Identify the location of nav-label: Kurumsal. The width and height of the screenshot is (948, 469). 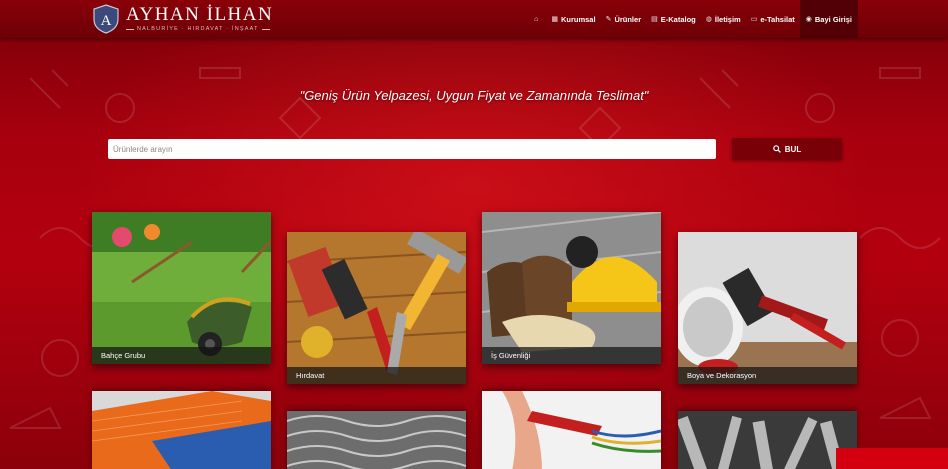
(578, 19).